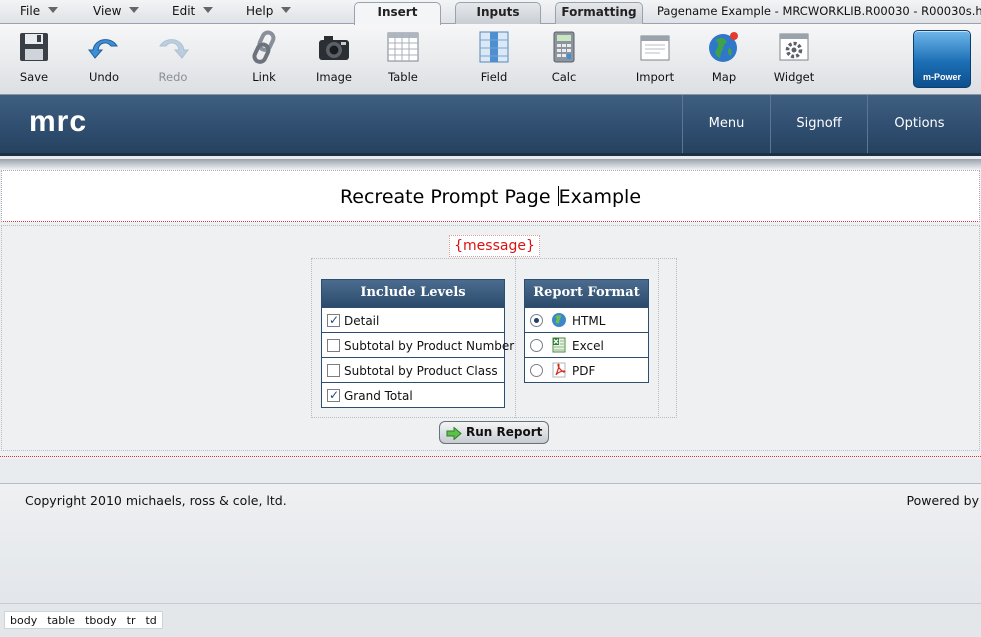 This screenshot has width=981, height=637. Describe the element at coordinates (586, 344) in the screenshot. I see `format-option-excel: Excel` at that location.